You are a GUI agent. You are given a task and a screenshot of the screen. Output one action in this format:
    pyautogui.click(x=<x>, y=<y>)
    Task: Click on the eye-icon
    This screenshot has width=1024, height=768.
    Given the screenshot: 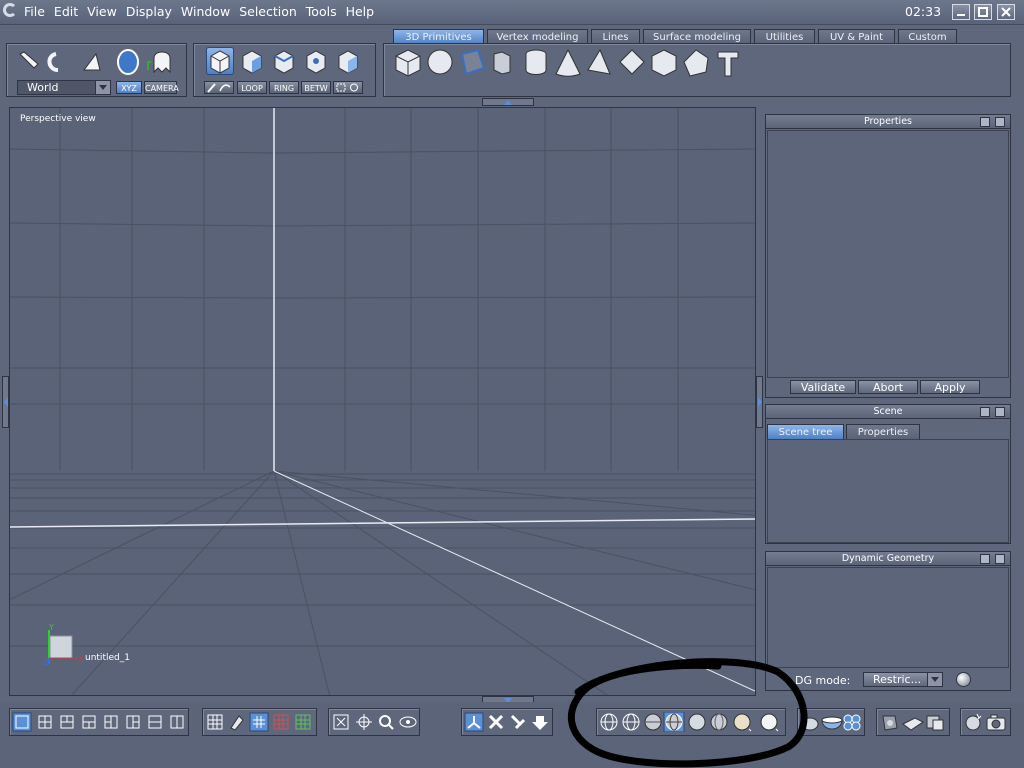 What is the action you would take?
    pyautogui.click(x=408, y=722)
    